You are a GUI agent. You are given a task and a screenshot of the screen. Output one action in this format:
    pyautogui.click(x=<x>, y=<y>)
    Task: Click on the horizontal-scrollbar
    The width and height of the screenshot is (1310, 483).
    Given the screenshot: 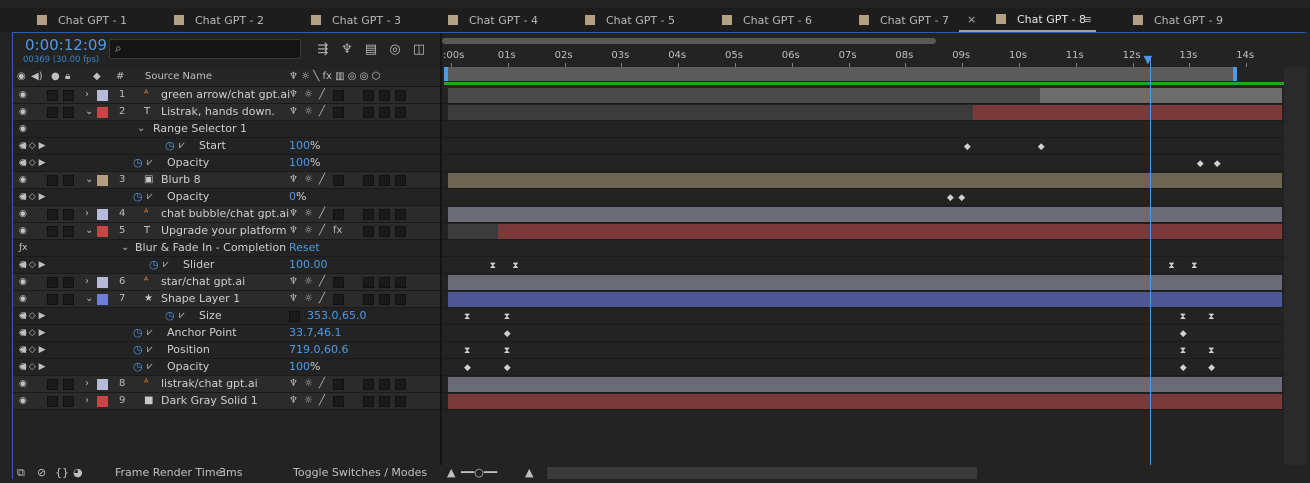 What is the action you would take?
    pyautogui.click(x=762, y=473)
    